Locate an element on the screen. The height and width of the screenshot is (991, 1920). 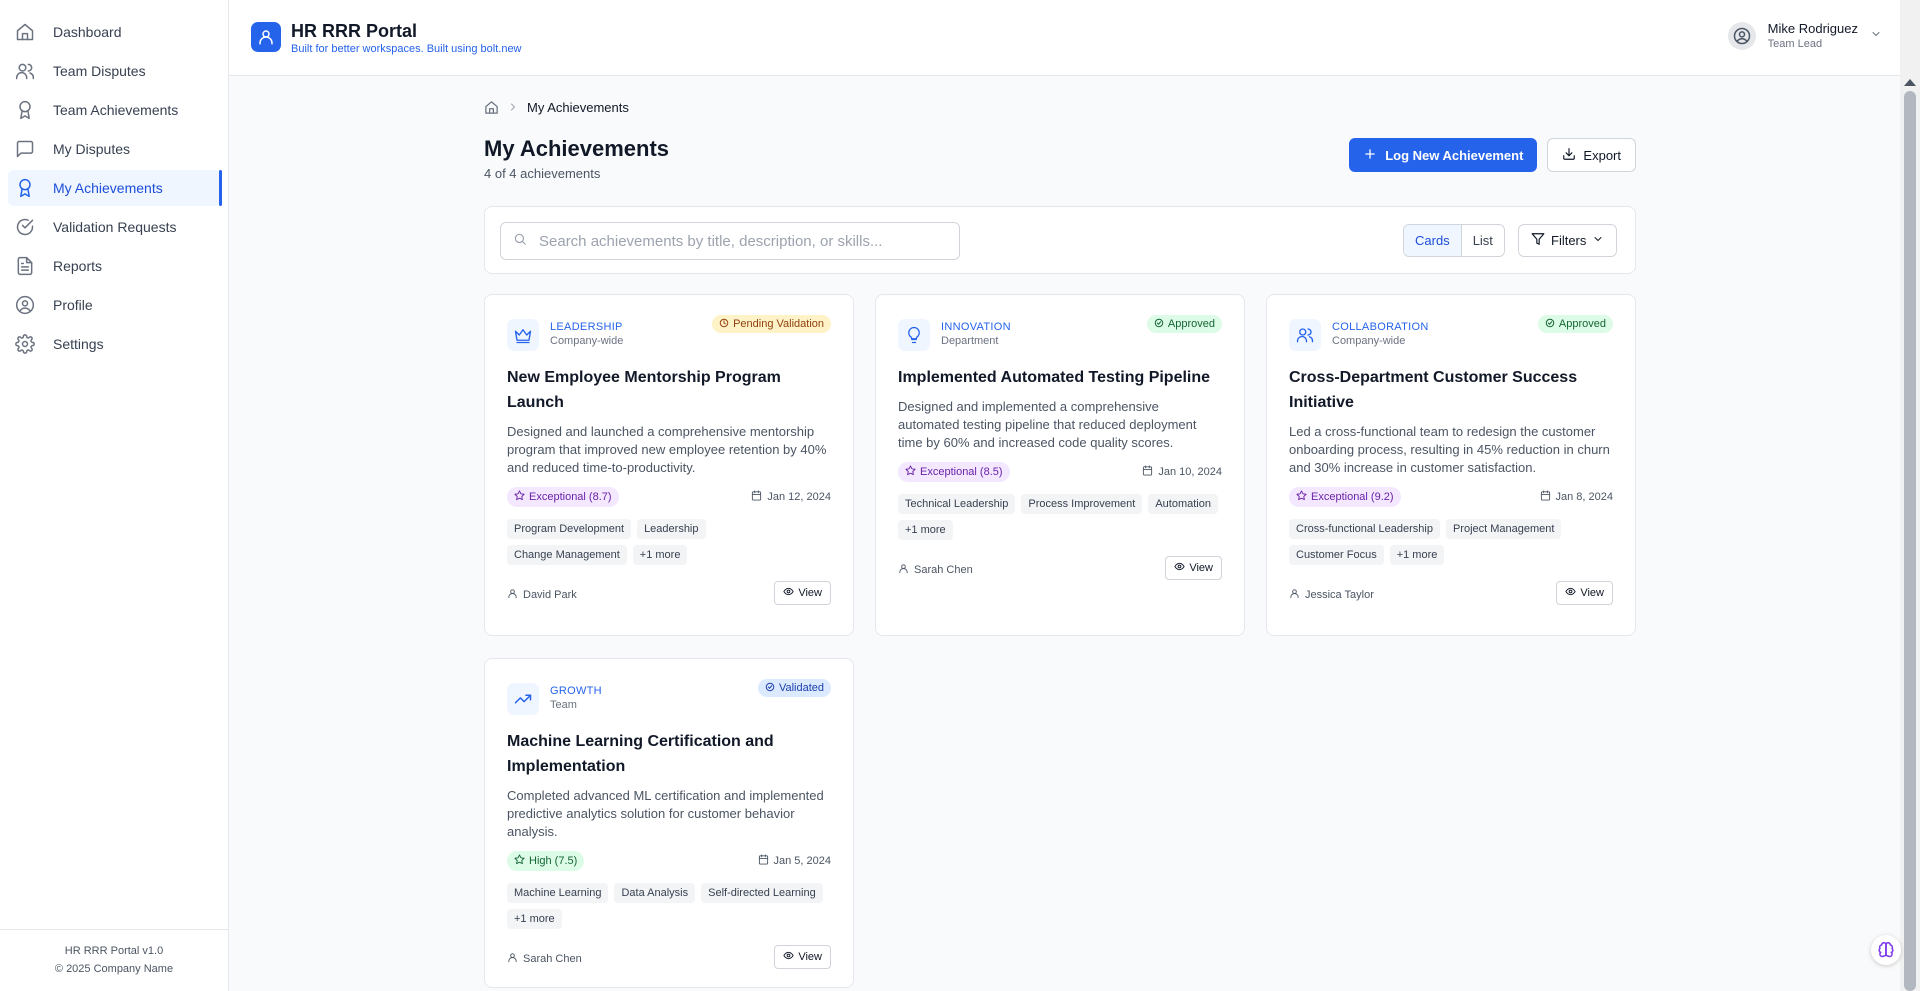
card-title: Implemented Automated Testing Pipeline is located at coordinates (1054, 377).